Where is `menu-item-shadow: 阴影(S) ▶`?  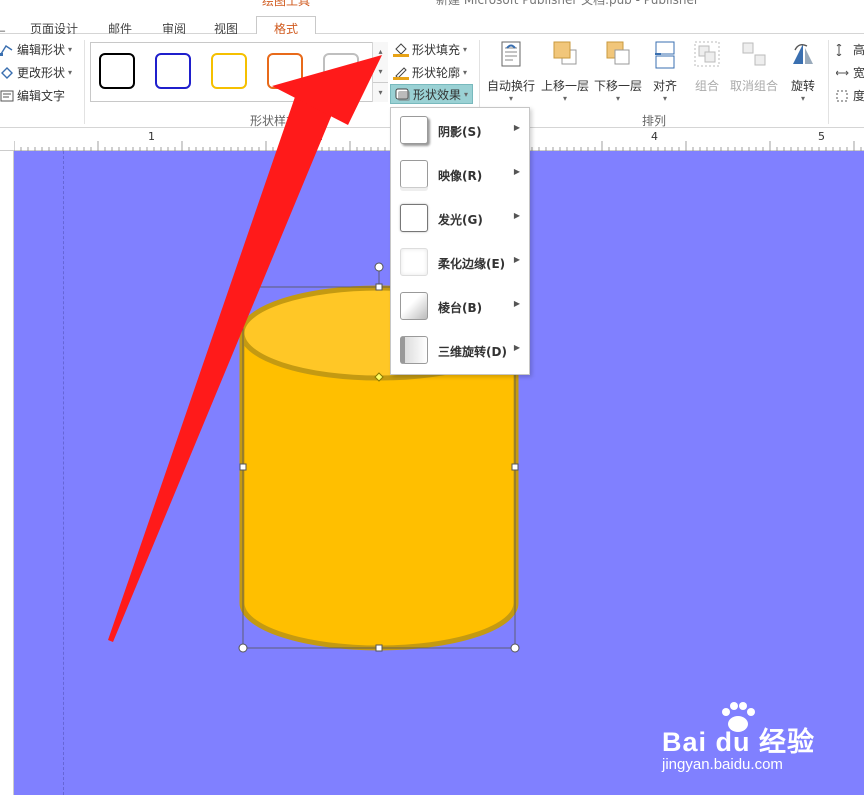 menu-item-shadow: 阴影(S) ▶ is located at coordinates (460, 130).